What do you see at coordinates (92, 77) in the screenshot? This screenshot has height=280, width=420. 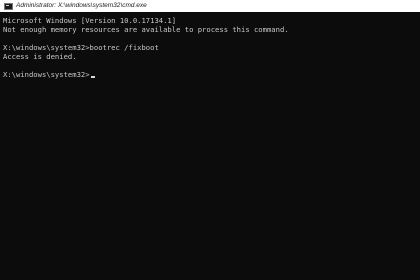 I see `text-cursor` at bounding box center [92, 77].